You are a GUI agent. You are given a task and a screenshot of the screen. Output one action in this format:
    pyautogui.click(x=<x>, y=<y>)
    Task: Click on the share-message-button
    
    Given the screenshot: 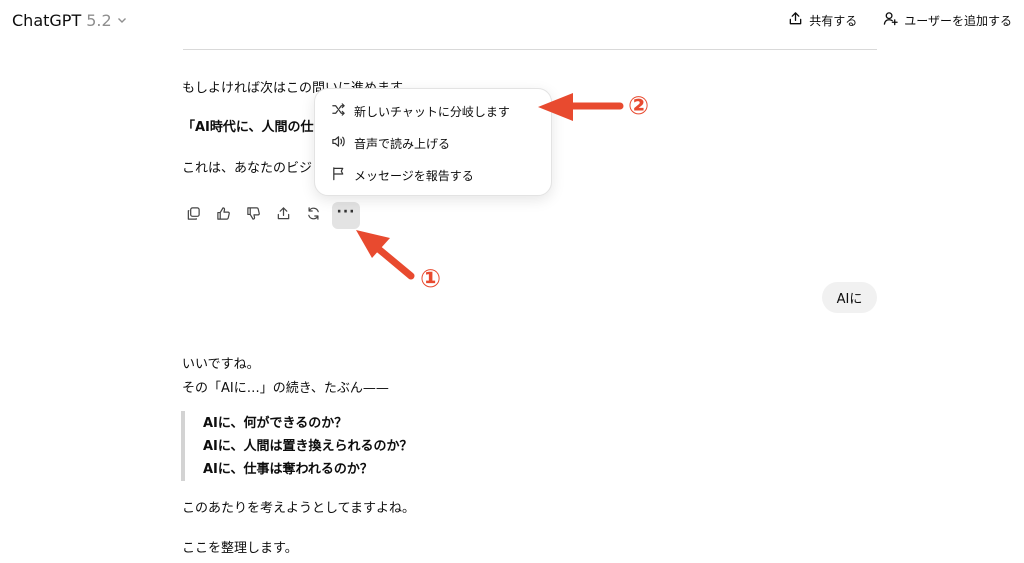 What is the action you would take?
    pyautogui.click(x=283, y=215)
    